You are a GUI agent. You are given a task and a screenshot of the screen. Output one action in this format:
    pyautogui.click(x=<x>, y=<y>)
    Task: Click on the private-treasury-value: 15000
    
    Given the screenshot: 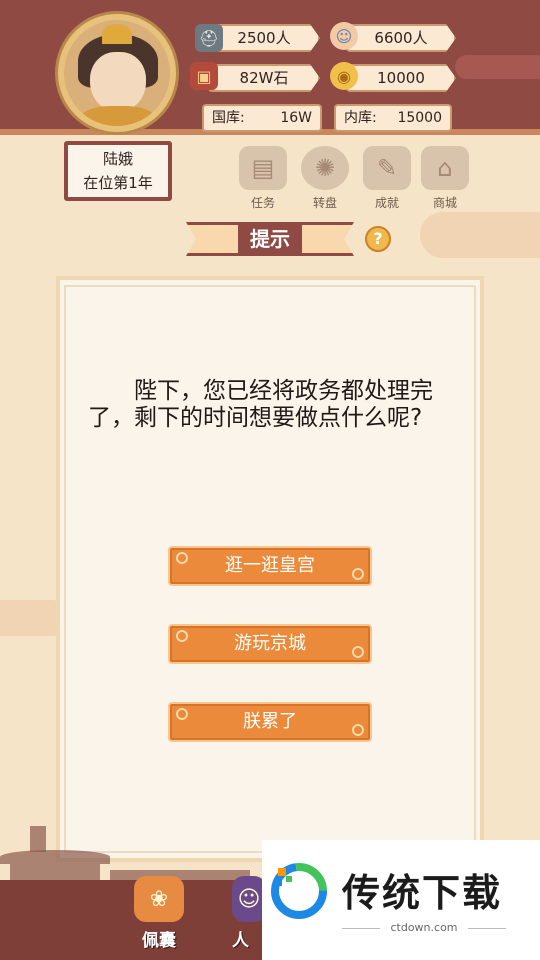 What is the action you would take?
    pyautogui.click(x=419, y=118)
    